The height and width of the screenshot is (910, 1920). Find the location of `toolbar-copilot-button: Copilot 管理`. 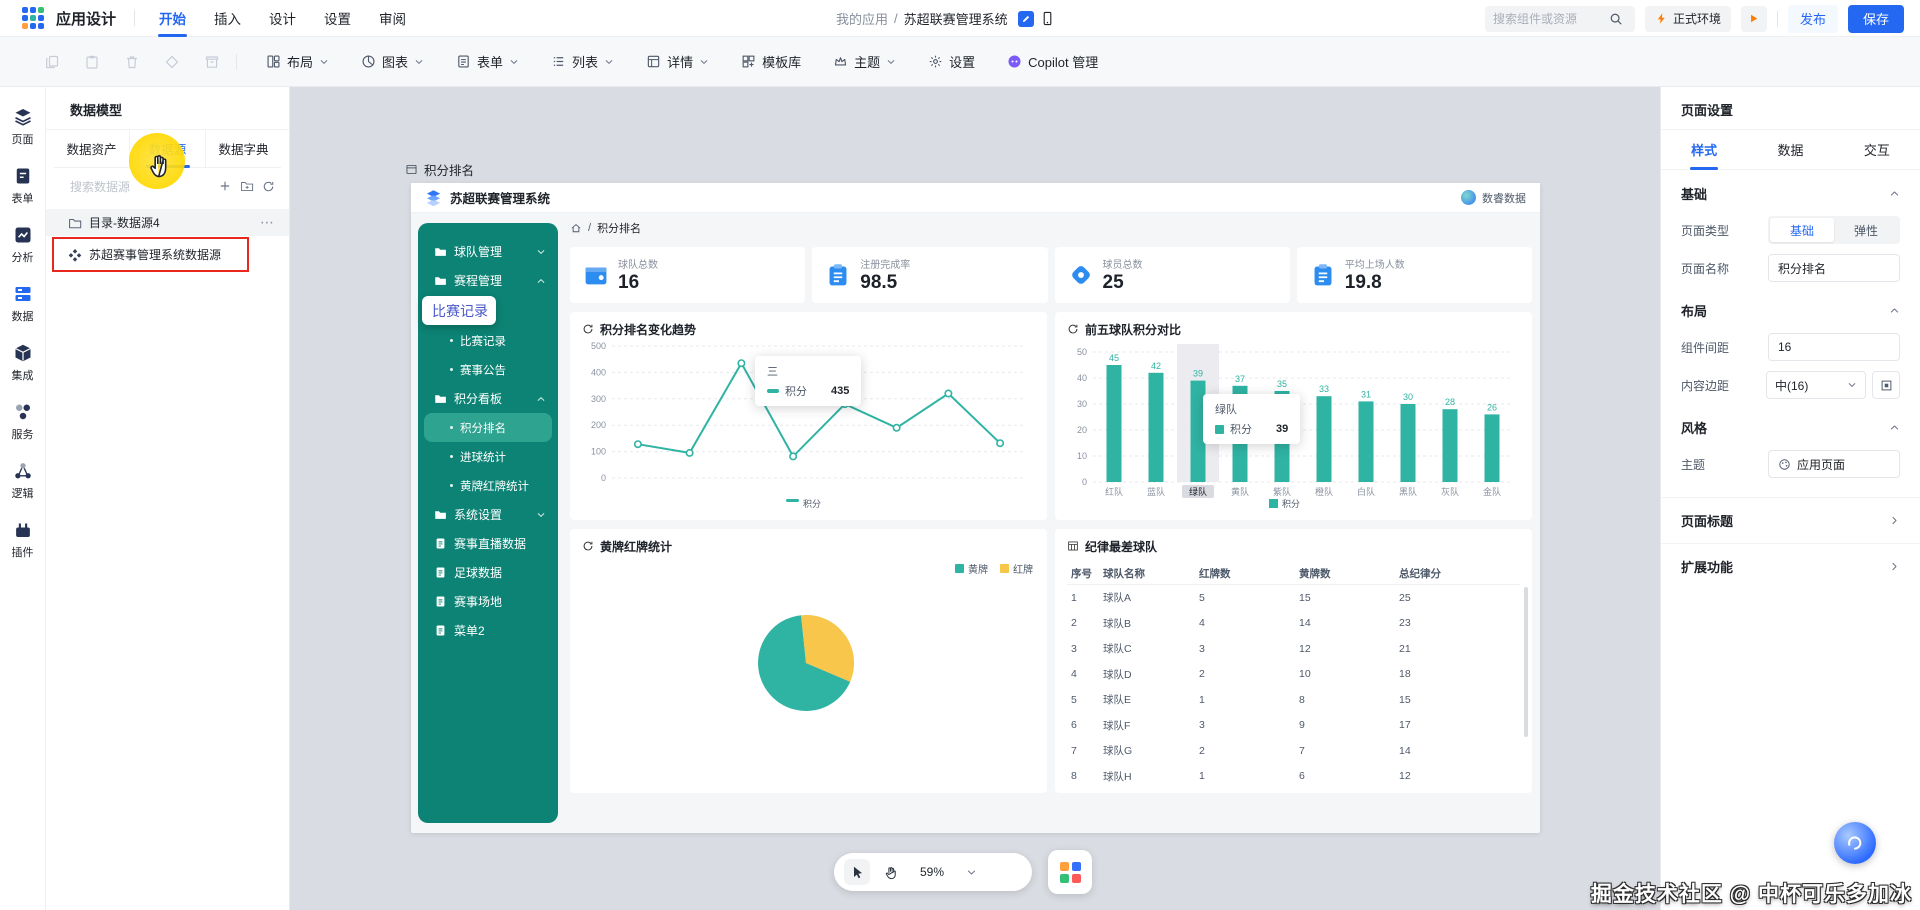

toolbar-copilot-button: Copilot 管理 is located at coordinates (1052, 61).